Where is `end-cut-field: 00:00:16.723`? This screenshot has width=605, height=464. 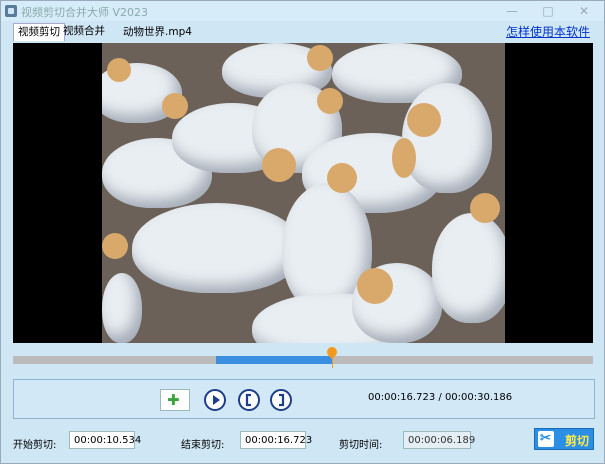 end-cut-field: 00:00:16.723 is located at coordinates (276, 440).